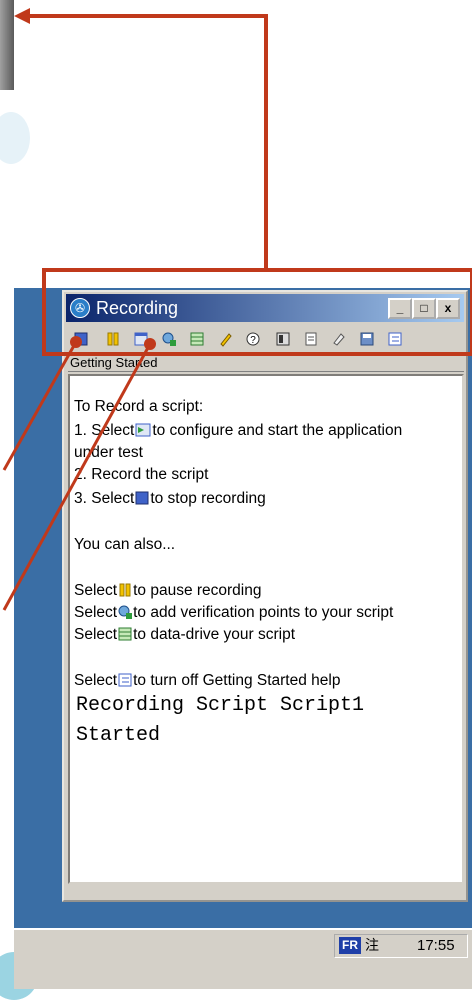 The height and width of the screenshot is (1000, 472). Describe the element at coordinates (150, 344) in the screenshot. I see `insert-pointer-dot` at that location.